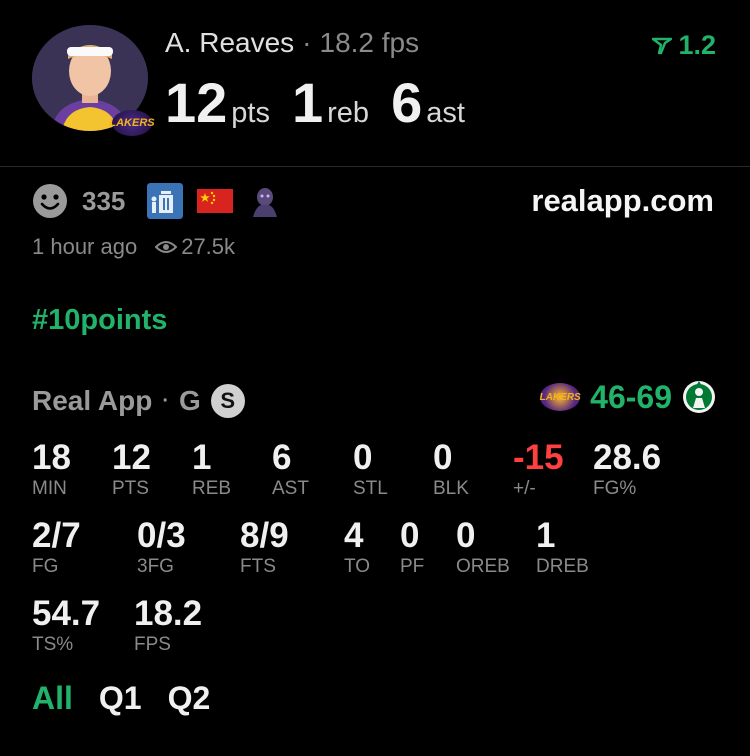 The width and height of the screenshot is (750, 756). I want to click on stat-value: 54.7, so click(66, 613).